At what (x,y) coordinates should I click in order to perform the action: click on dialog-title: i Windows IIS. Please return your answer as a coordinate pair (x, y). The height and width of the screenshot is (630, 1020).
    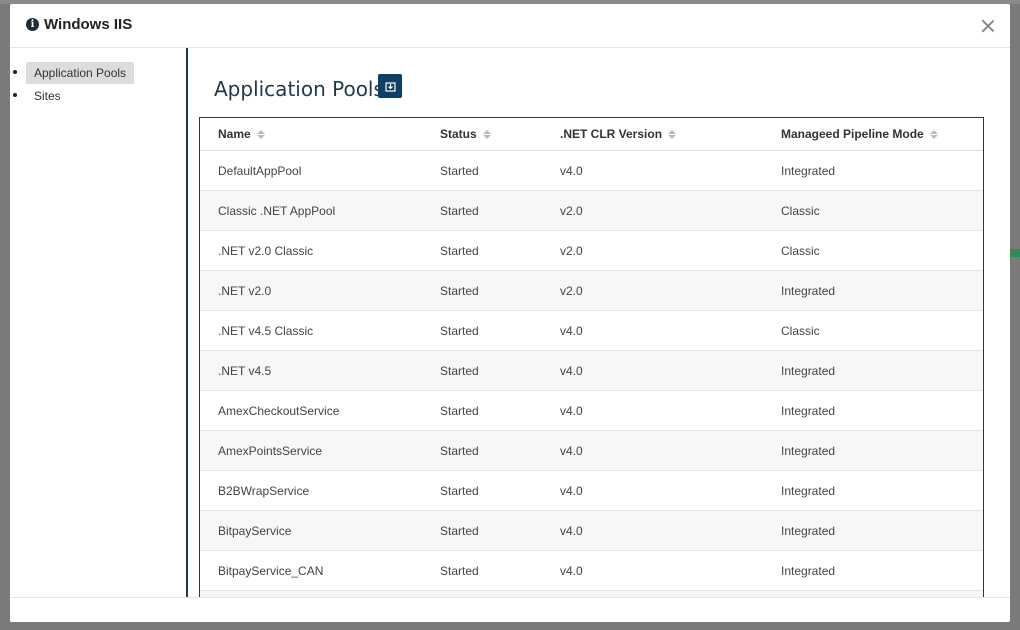
    Looking at the image, I should click on (79, 24).